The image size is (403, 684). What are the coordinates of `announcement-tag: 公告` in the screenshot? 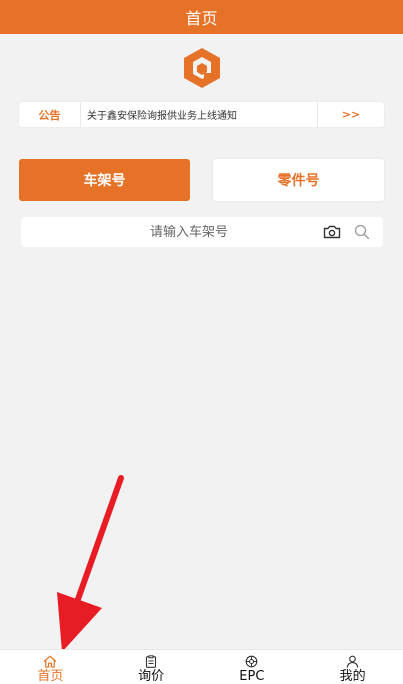 It's located at (50, 114).